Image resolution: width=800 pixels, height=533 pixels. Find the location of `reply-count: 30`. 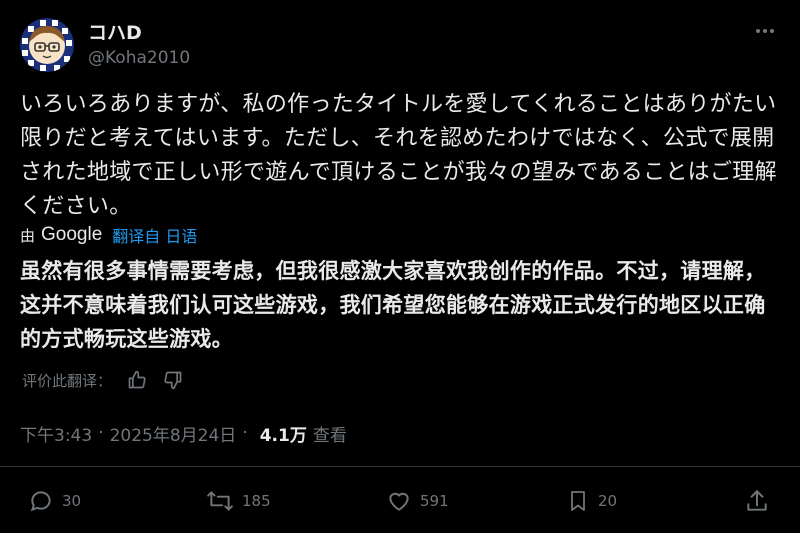

reply-count: 30 is located at coordinates (72, 501).